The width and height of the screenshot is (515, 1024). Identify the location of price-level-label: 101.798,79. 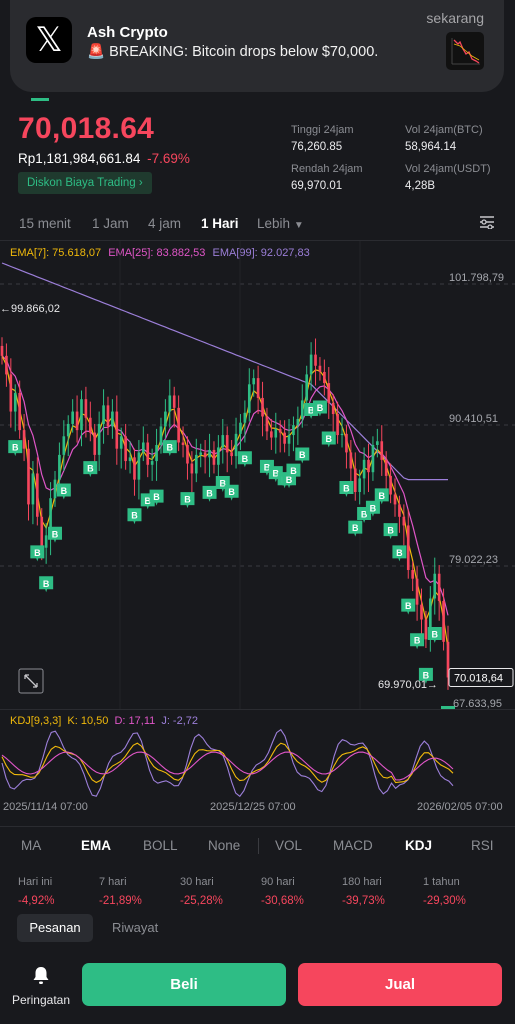
(476, 278).